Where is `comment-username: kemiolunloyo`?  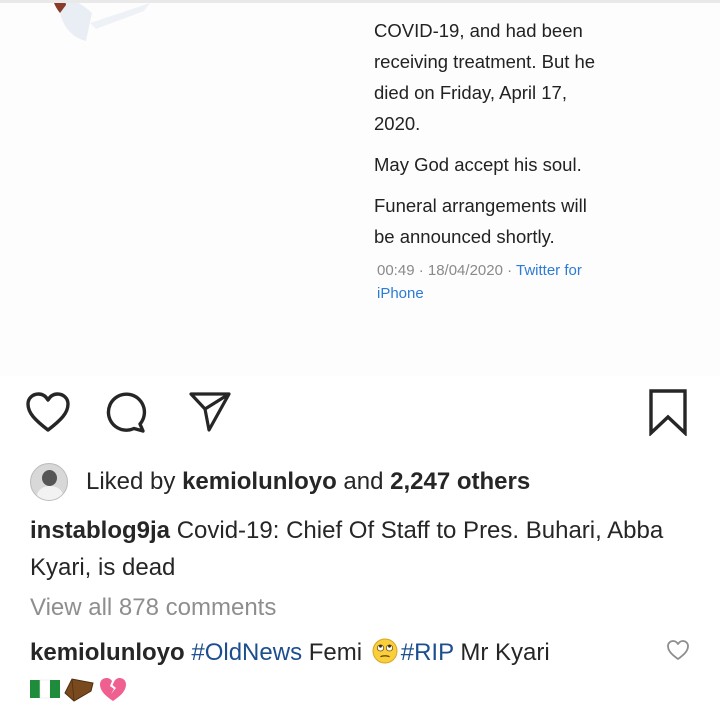 comment-username: kemiolunloyo is located at coordinates (107, 652).